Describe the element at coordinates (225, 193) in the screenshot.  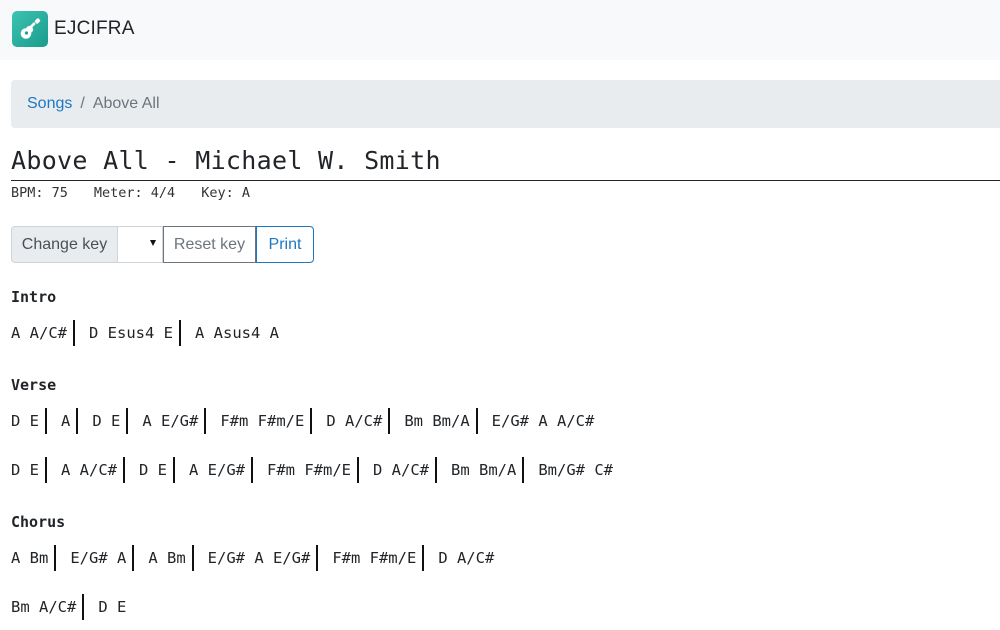
I see `key-value: Key: A` at that location.